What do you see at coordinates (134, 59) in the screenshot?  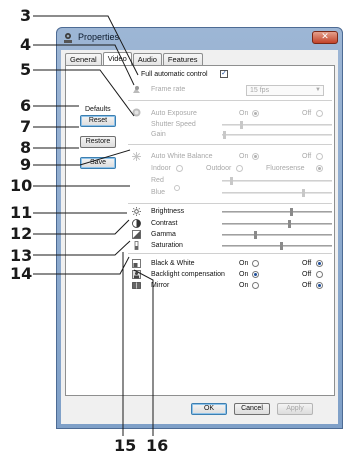 I see `tab-strip: General Video Audio Features` at bounding box center [134, 59].